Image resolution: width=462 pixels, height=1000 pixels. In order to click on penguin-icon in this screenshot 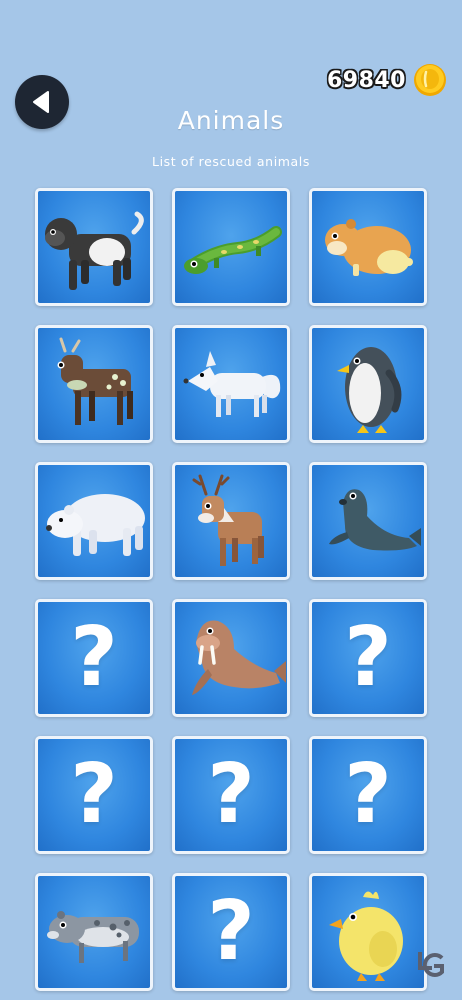, I will do `click(369, 390)`.